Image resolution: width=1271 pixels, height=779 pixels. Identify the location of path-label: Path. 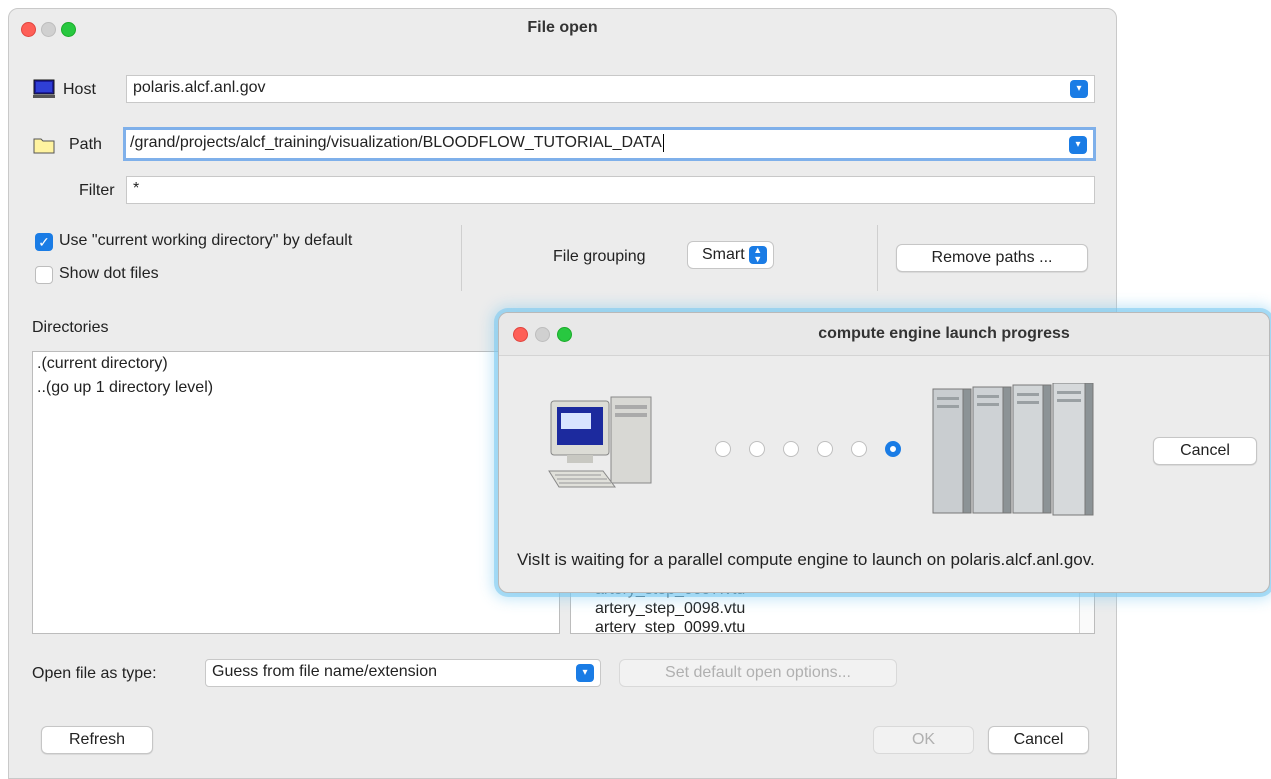
(85, 144).